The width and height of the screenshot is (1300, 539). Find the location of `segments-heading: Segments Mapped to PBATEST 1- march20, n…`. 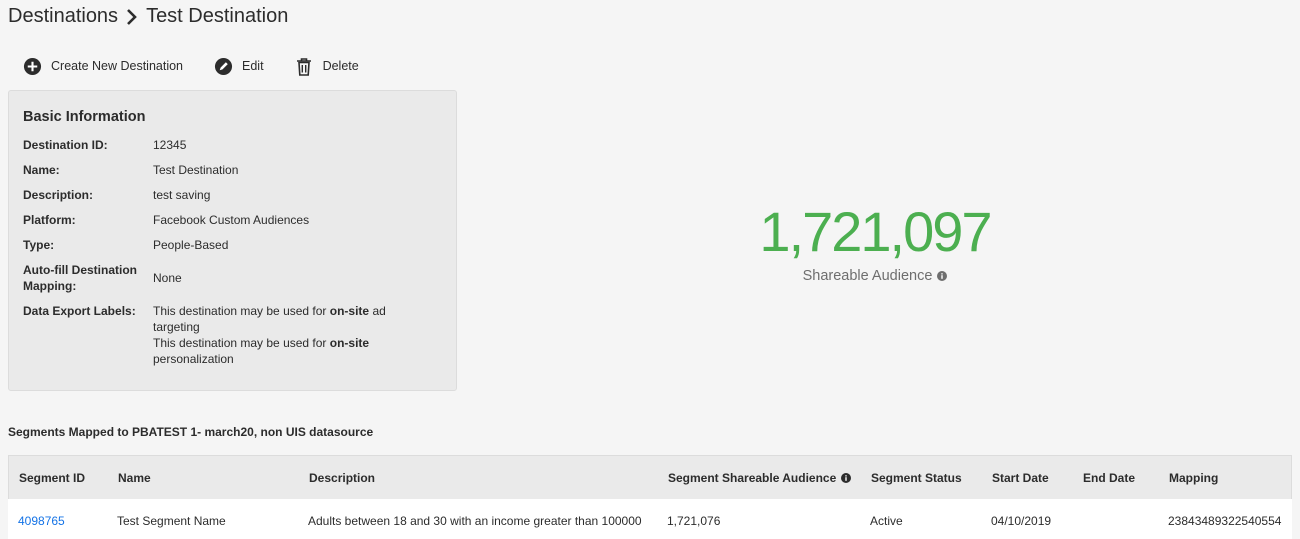

segments-heading: Segments Mapped to PBATEST 1- march20, n… is located at coordinates (191, 432).